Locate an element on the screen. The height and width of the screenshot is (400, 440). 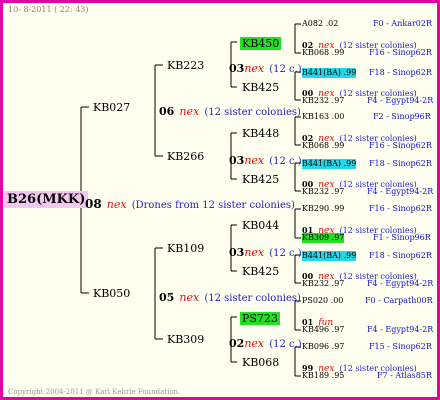
ancestor-queen-7b-origin: F4 - Egypt94-2R is located at coordinates (400, 329).